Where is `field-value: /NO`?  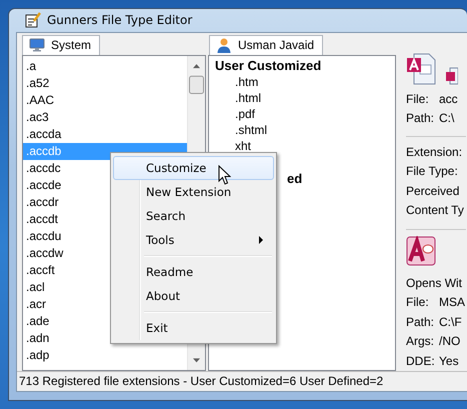 field-value: /NO is located at coordinates (449, 341).